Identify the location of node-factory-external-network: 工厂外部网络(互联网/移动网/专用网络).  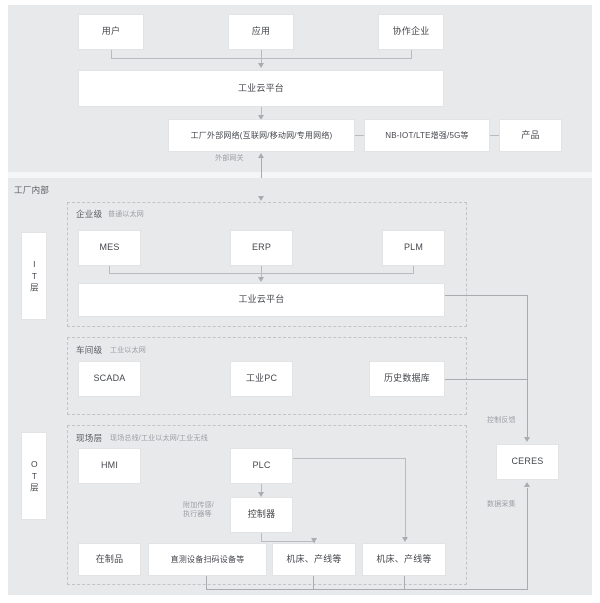
(261, 135).